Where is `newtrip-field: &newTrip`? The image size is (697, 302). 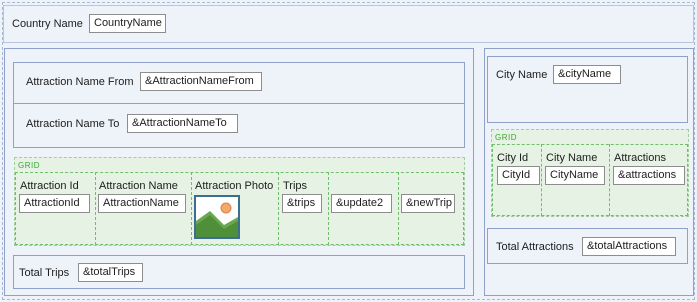 newtrip-field: &newTrip is located at coordinates (428, 203).